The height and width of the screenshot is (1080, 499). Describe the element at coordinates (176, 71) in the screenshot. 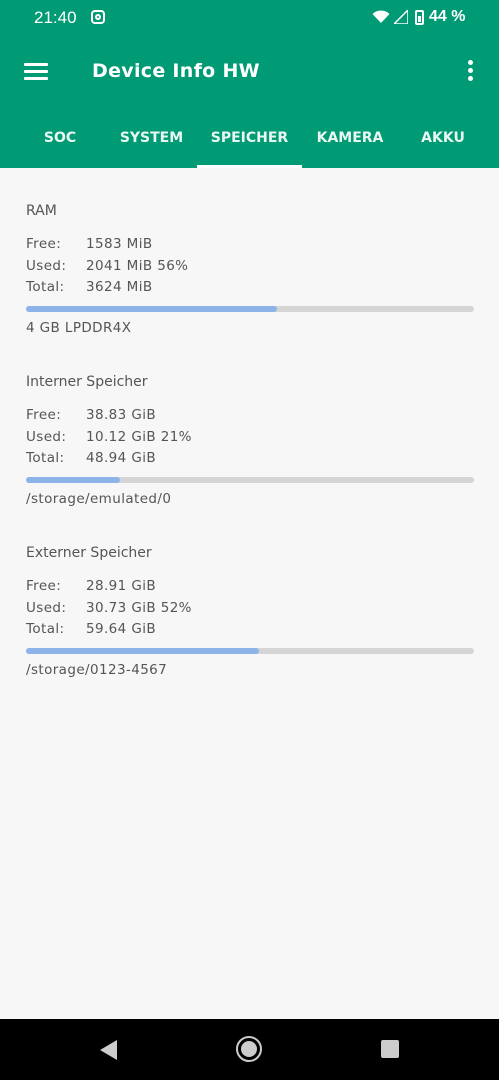

I see `app-title: Device Info HW` at that location.